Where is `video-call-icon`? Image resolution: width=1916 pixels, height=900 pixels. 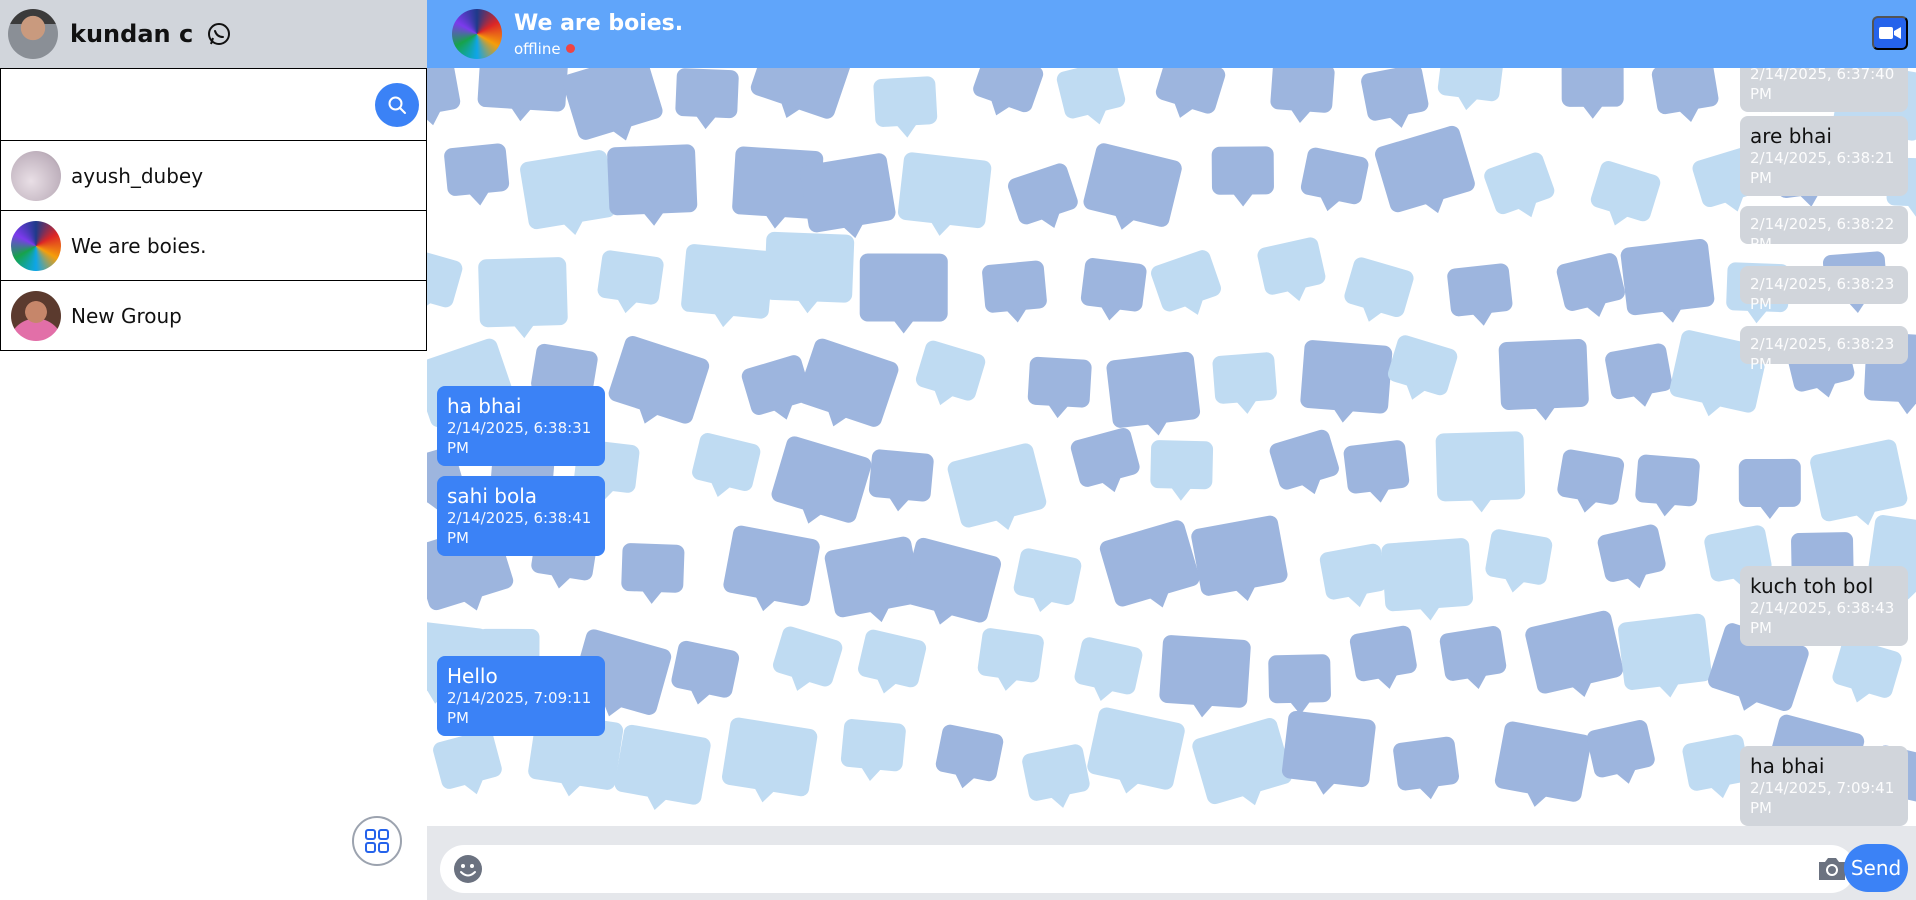 video-call-icon is located at coordinates (1890, 33).